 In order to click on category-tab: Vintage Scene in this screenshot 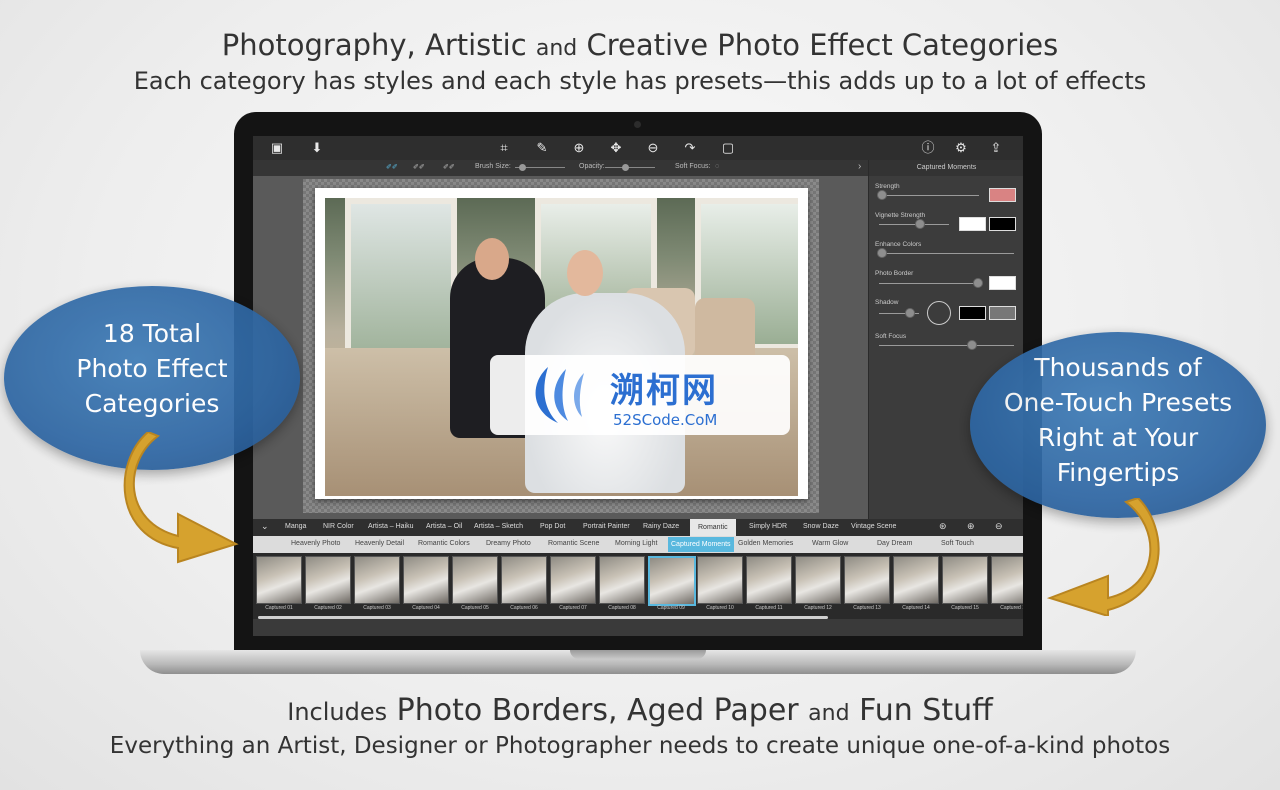, I will do `click(873, 526)`.